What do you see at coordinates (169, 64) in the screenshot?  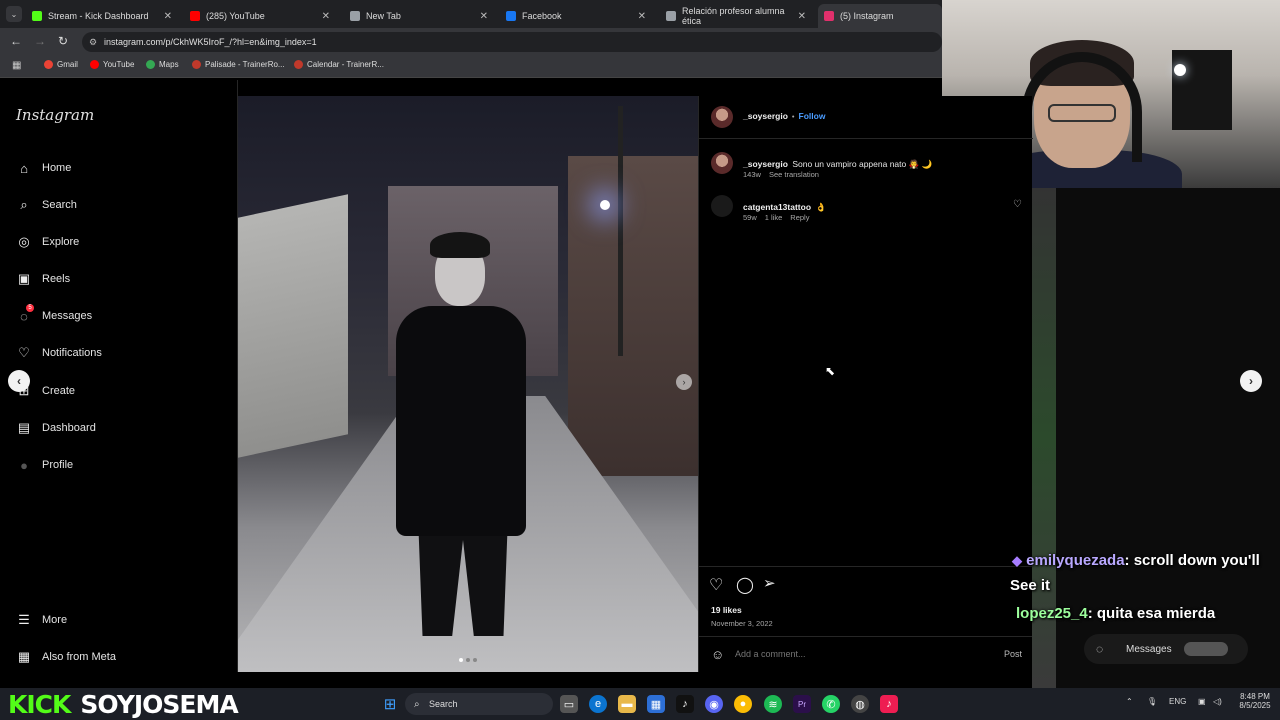 I see `bookmark-label: Maps` at bounding box center [169, 64].